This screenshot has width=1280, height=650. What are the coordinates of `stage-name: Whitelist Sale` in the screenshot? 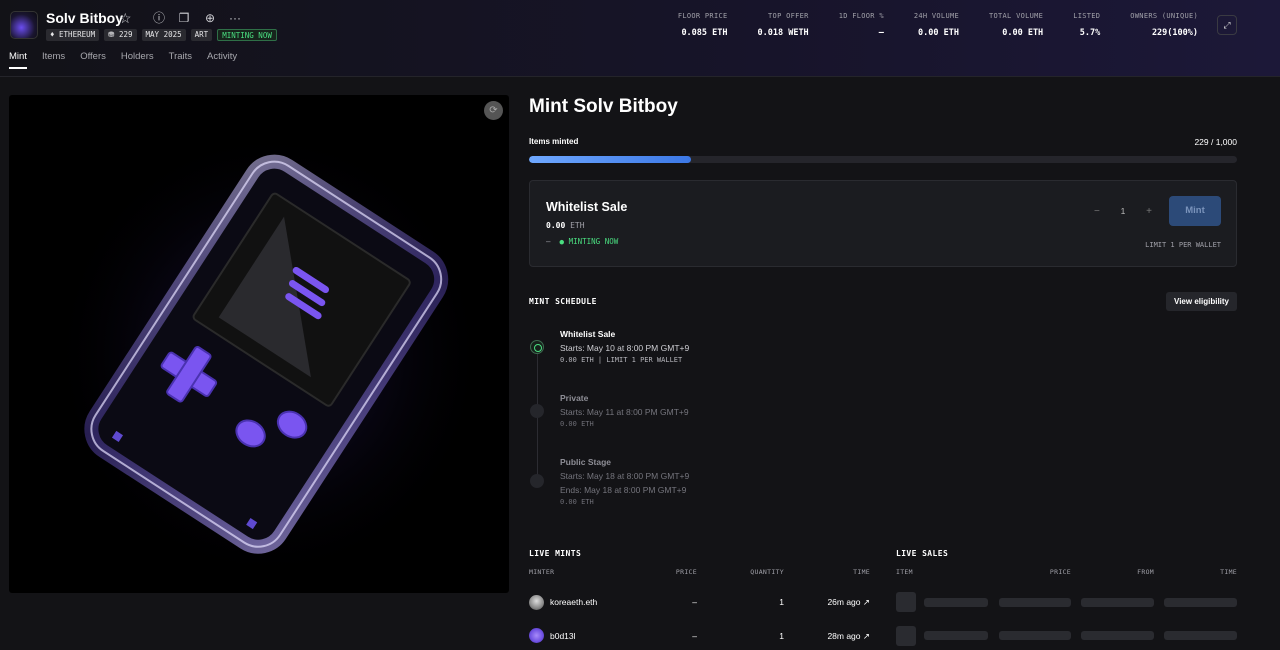 It's located at (588, 334).